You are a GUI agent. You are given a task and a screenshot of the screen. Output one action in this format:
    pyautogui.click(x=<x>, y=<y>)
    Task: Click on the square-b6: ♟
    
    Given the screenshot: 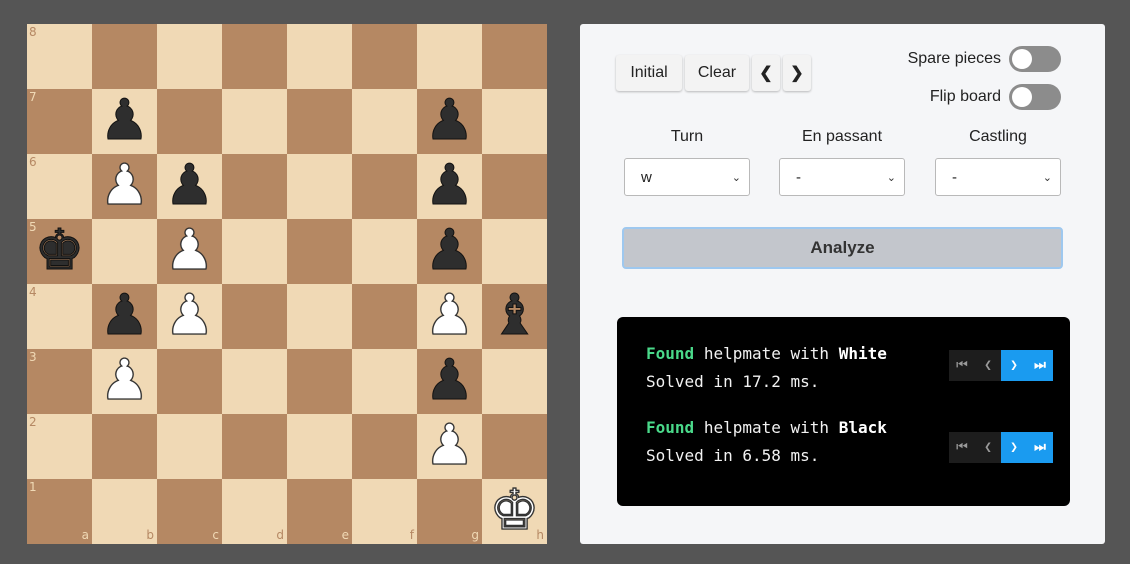 What is the action you would take?
    pyautogui.click(x=124, y=186)
    